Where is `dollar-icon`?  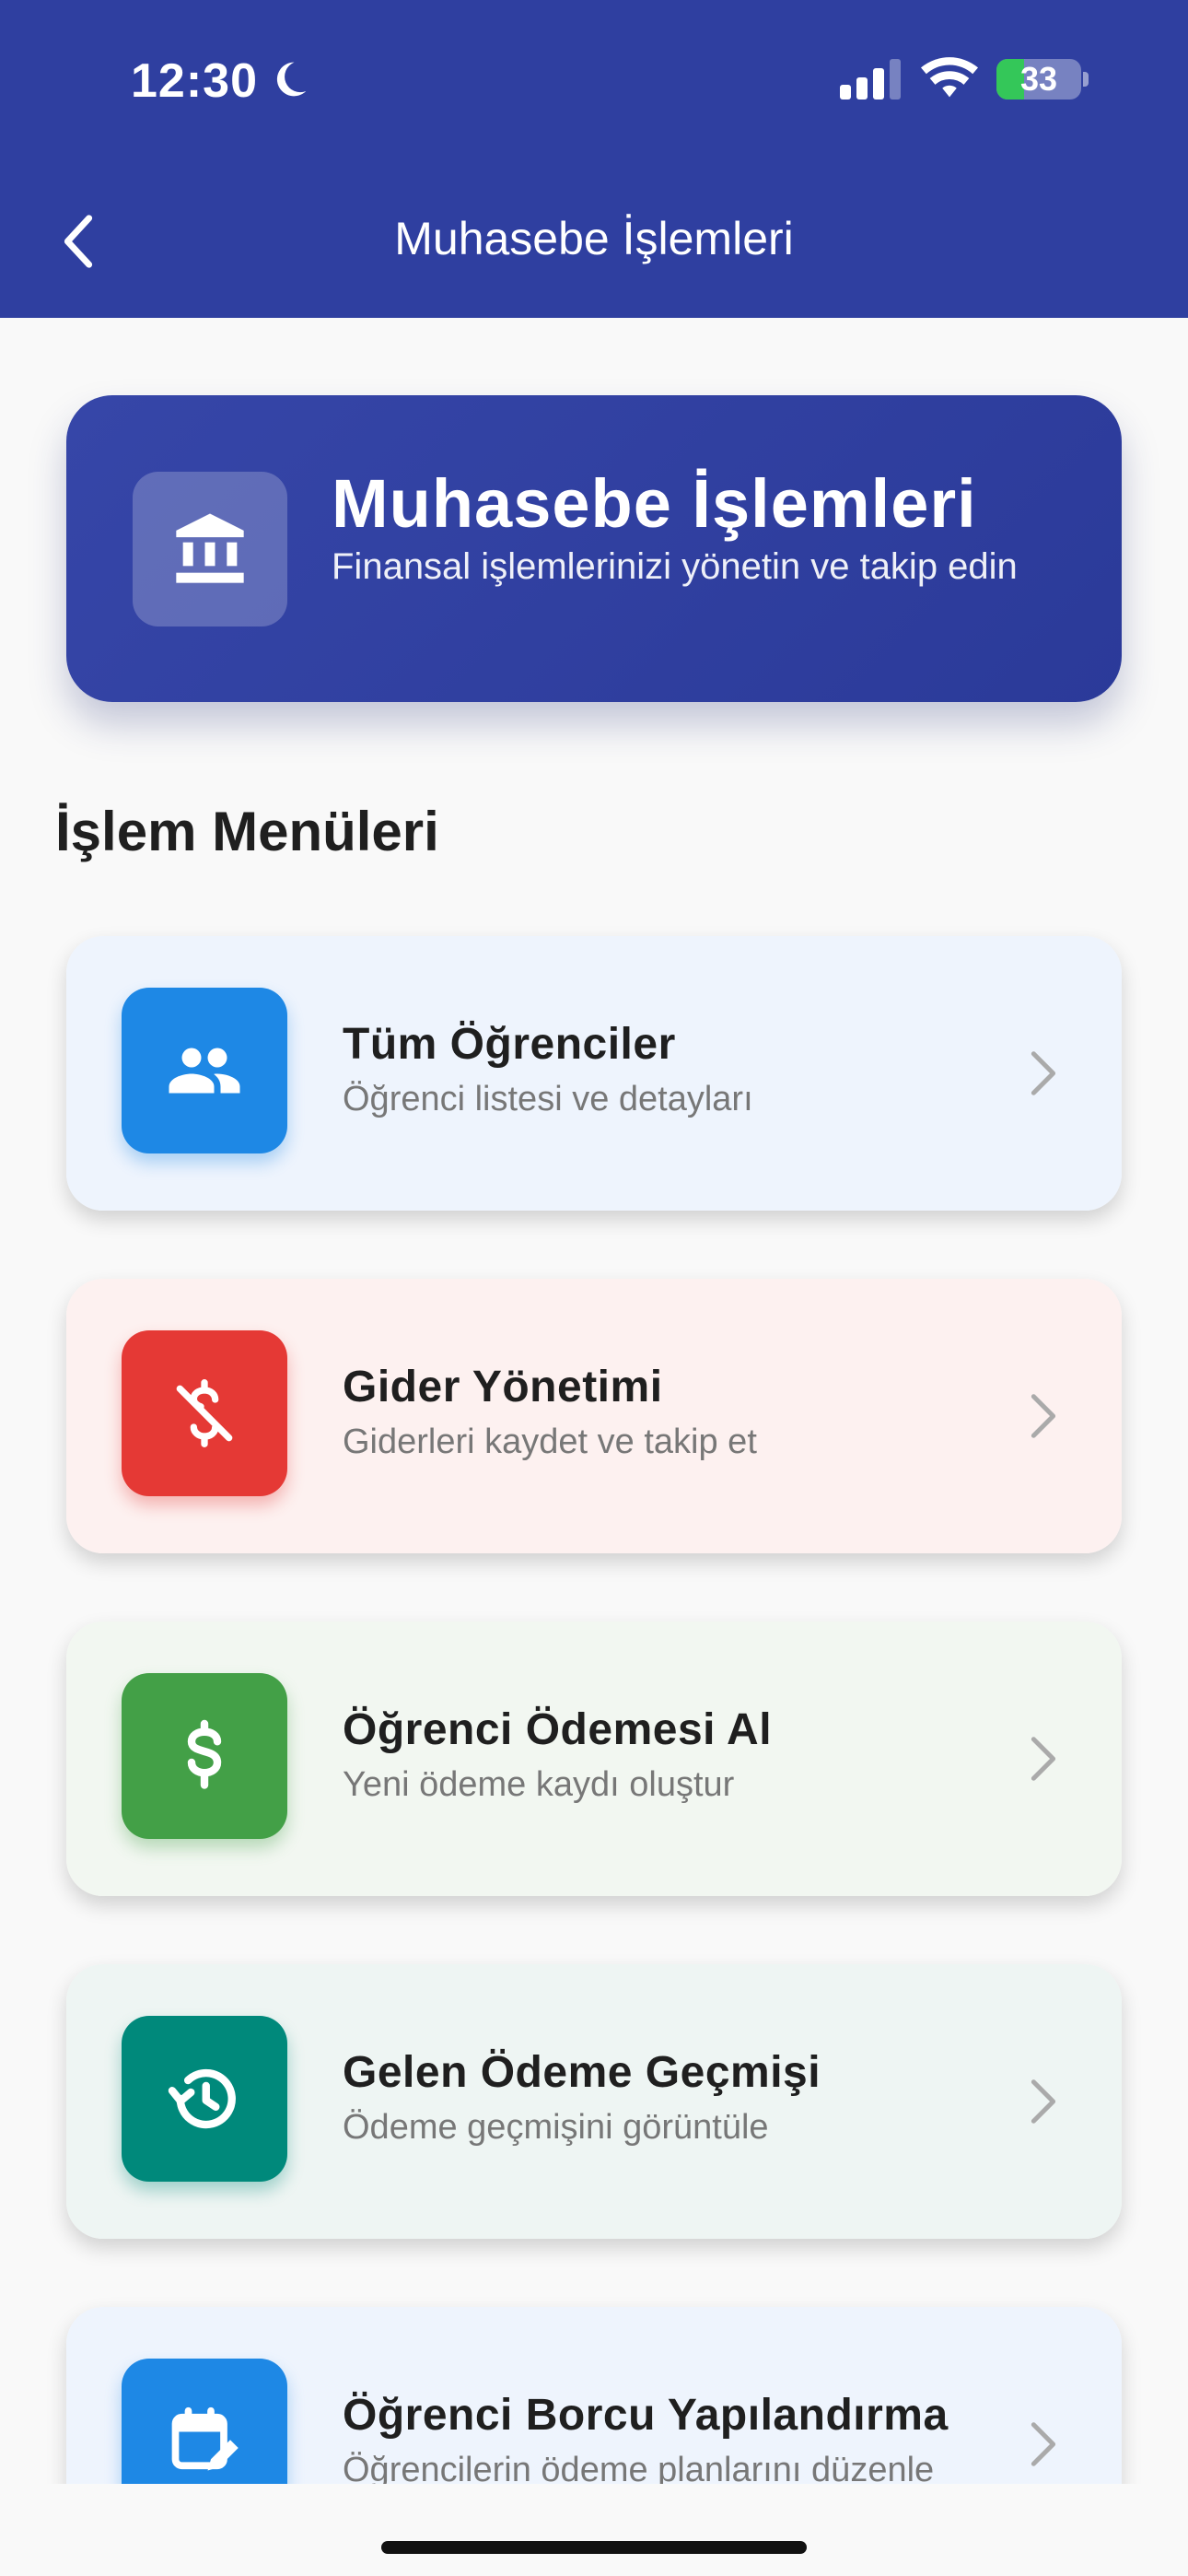 dollar-icon is located at coordinates (204, 1754).